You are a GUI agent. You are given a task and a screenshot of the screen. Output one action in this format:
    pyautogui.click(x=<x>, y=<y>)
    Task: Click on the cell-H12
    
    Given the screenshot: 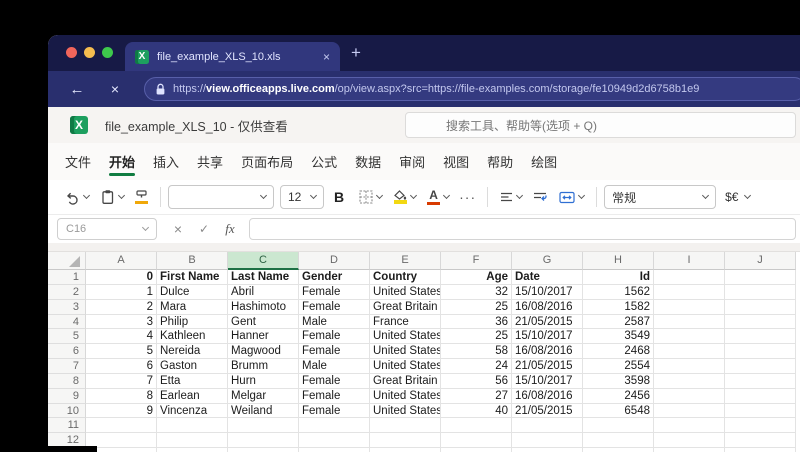 What is the action you would take?
    pyautogui.click(x=618, y=441)
    